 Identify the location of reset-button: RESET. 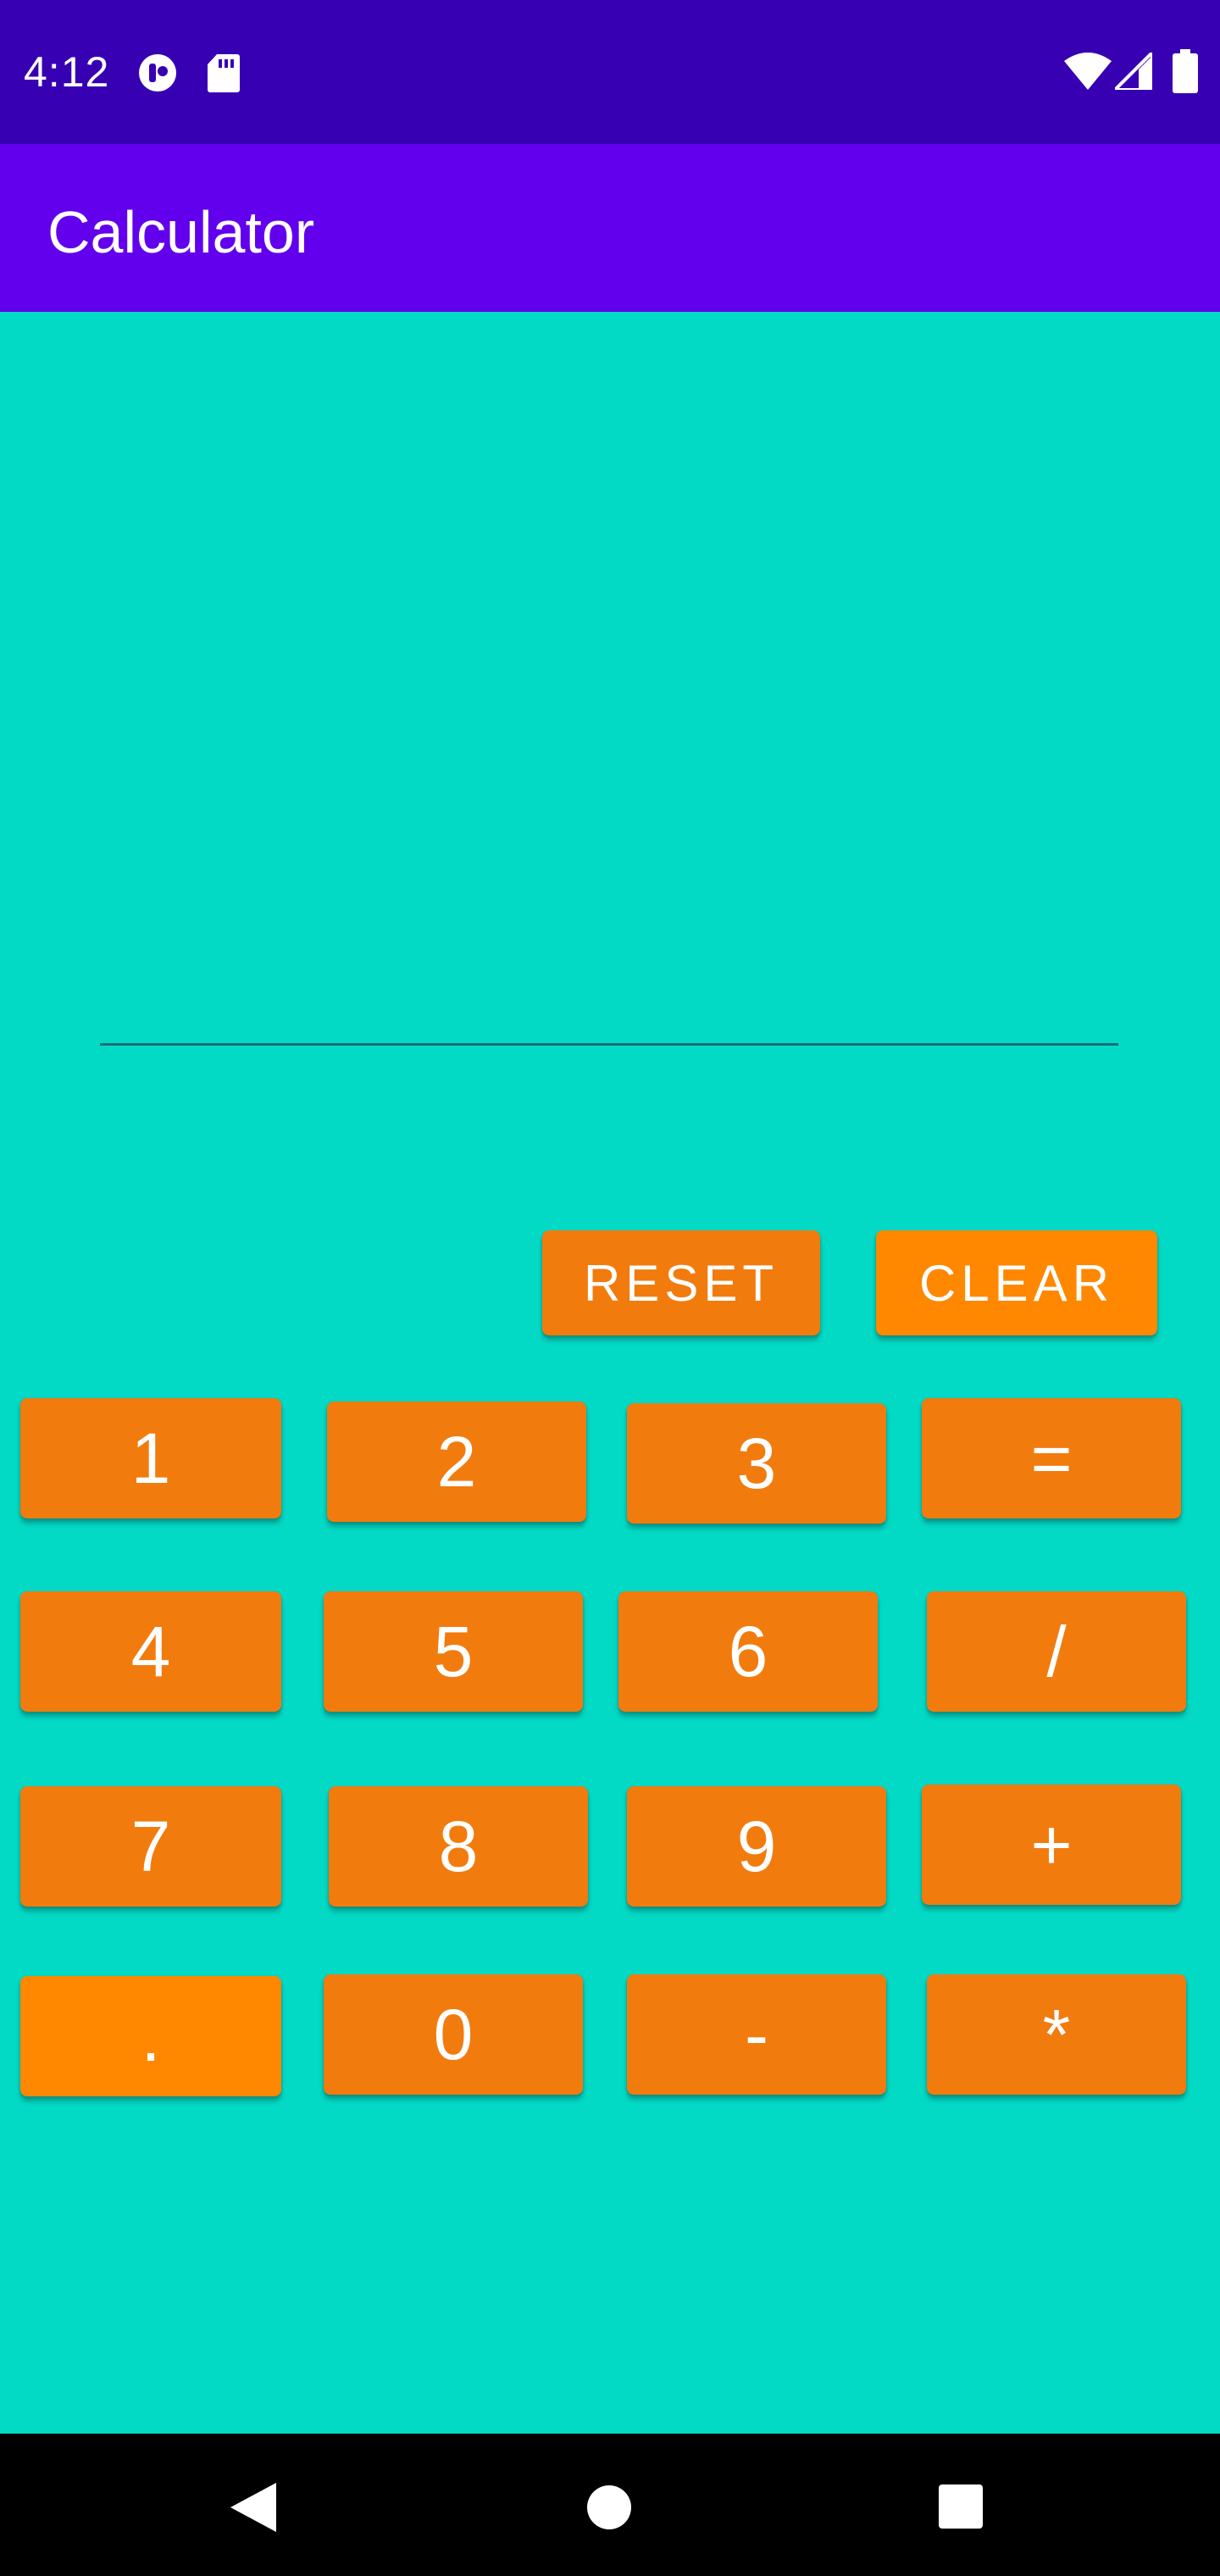
(681, 1282).